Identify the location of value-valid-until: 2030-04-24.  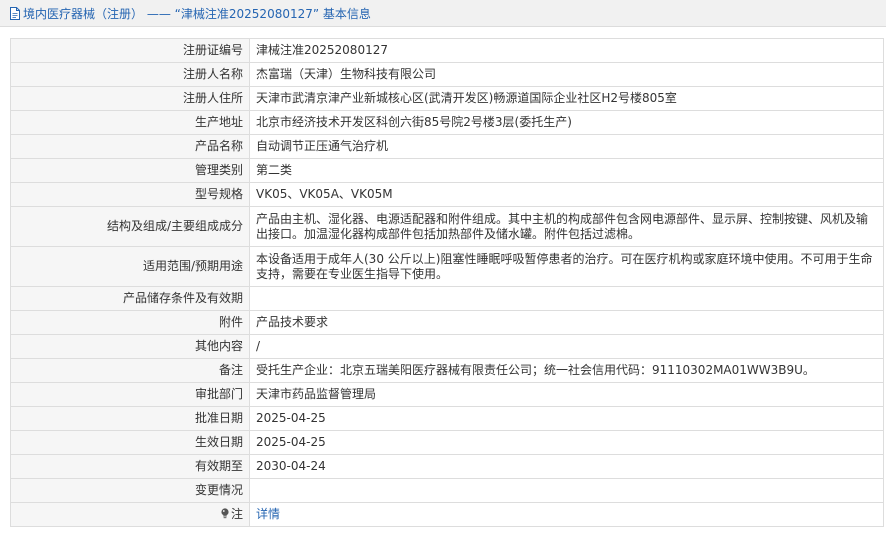
(566, 466).